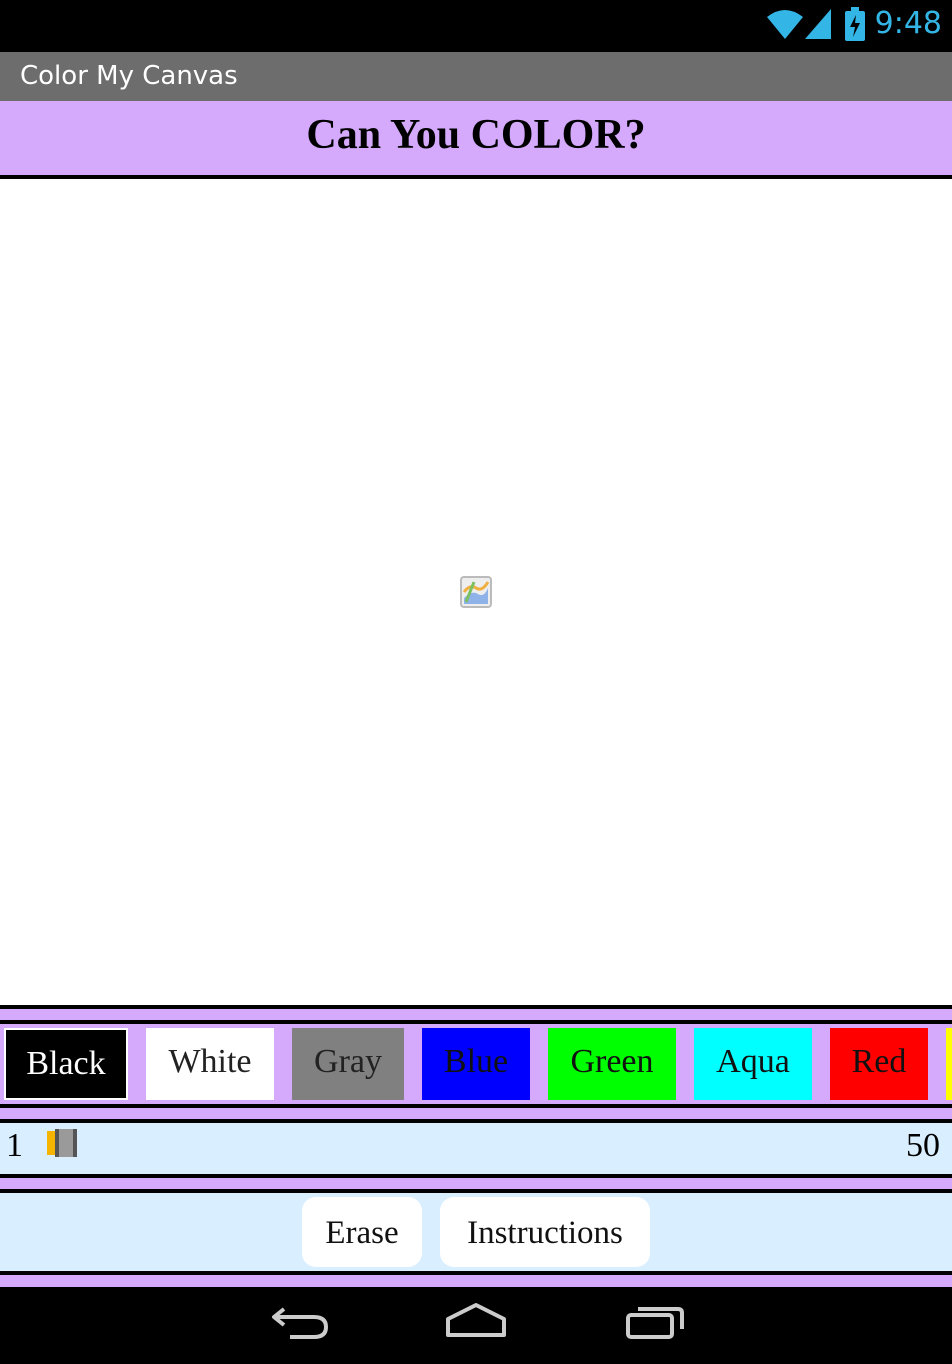 This screenshot has height=1364, width=952. What do you see at coordinates (129, 76) in the screenshot?
I see `app-title: Color My Canvas` at bounding box center [129, 76].